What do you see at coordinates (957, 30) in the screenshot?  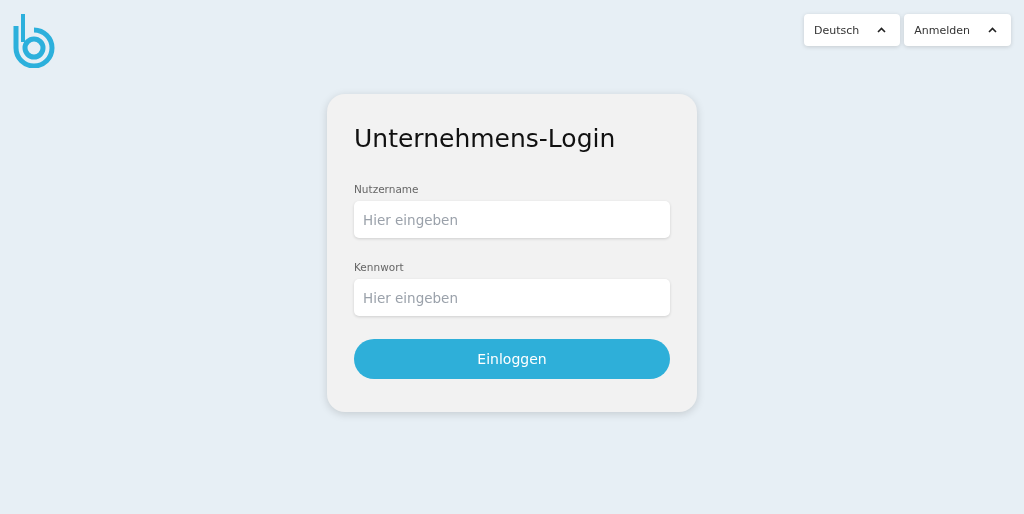 I see `dropdown-button: Anmelden` at bounding box center [957, 30].